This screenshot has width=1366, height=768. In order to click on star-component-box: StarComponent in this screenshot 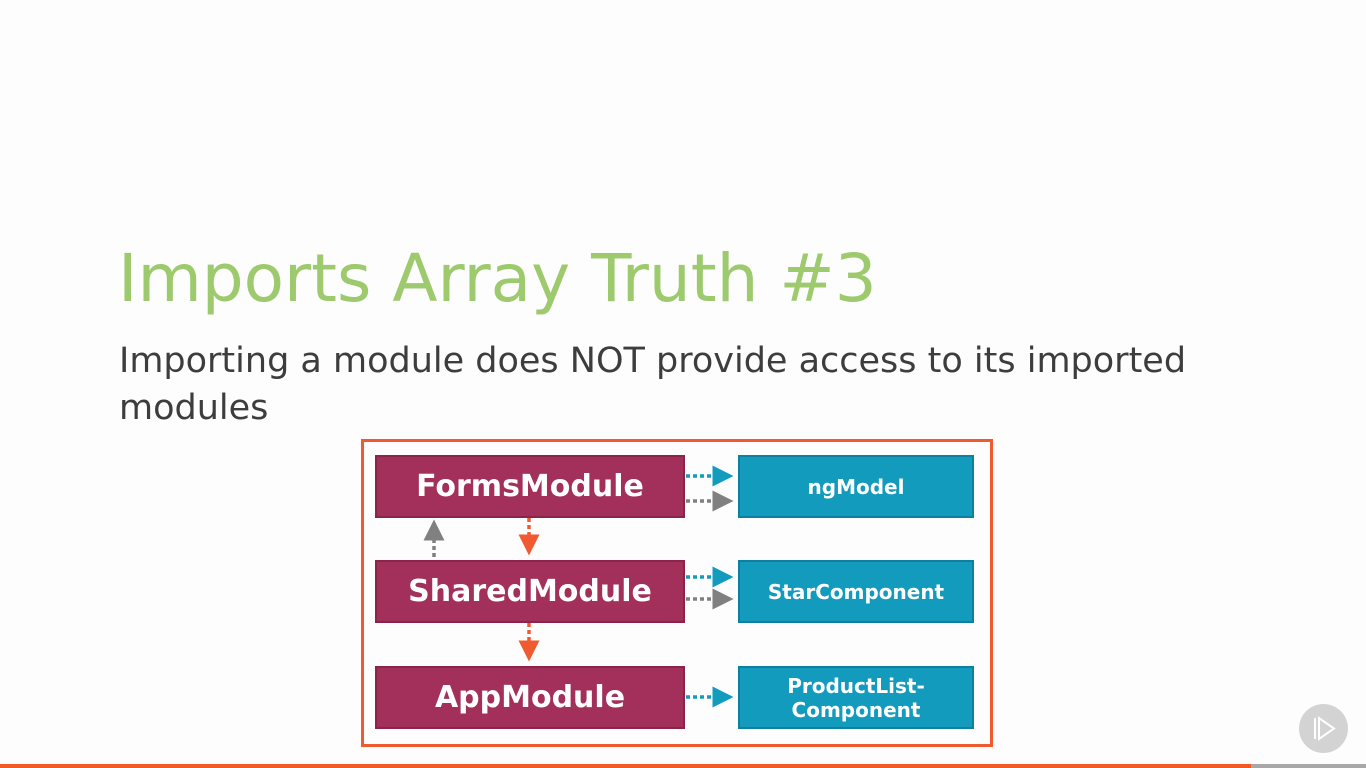, I will do `click(856, 591)`.